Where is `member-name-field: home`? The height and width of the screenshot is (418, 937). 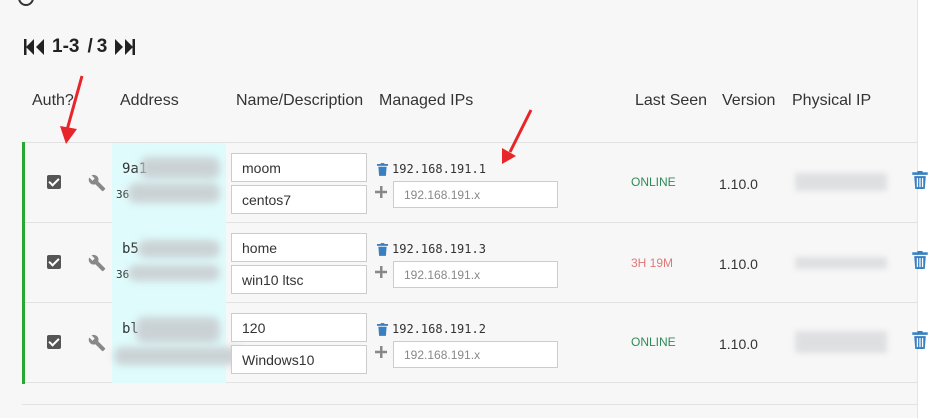 member-name-field: home is located at coordinates (299, 247).